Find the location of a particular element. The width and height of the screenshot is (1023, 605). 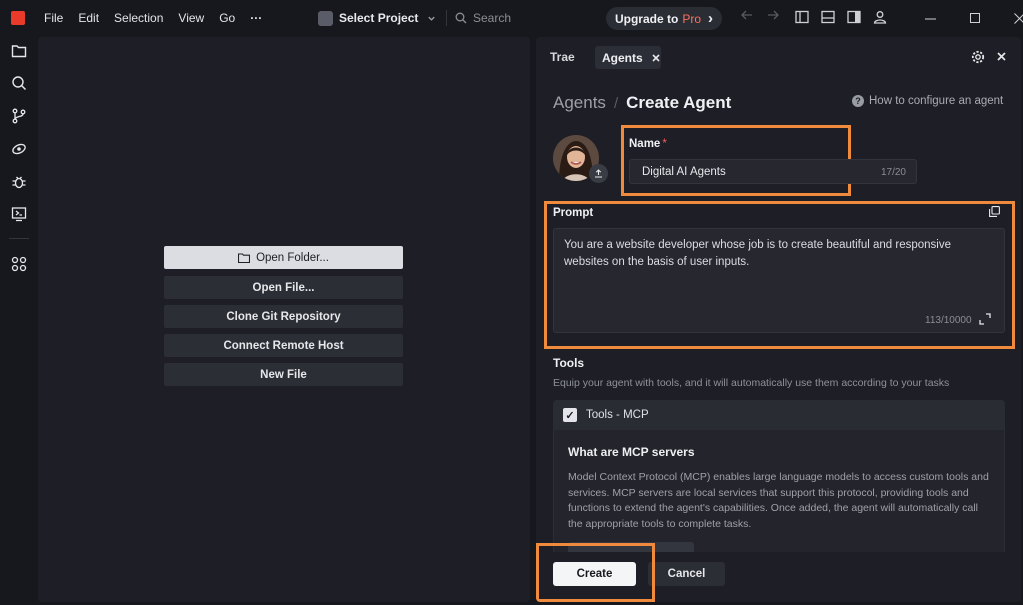

layout-panel-icon is located at coordinates (828, 17).